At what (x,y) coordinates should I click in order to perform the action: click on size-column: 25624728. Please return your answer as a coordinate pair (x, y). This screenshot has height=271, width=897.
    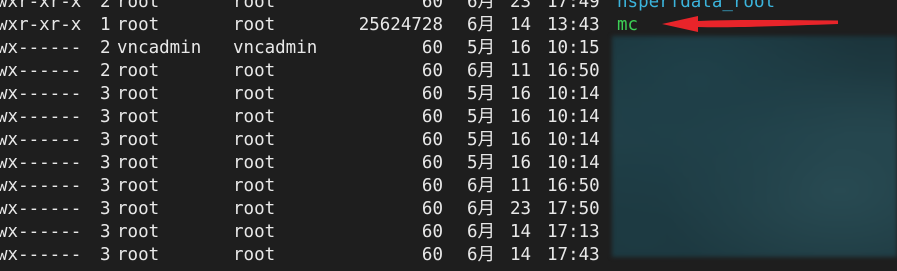
    Looking at the image, I should click on (391, 25).